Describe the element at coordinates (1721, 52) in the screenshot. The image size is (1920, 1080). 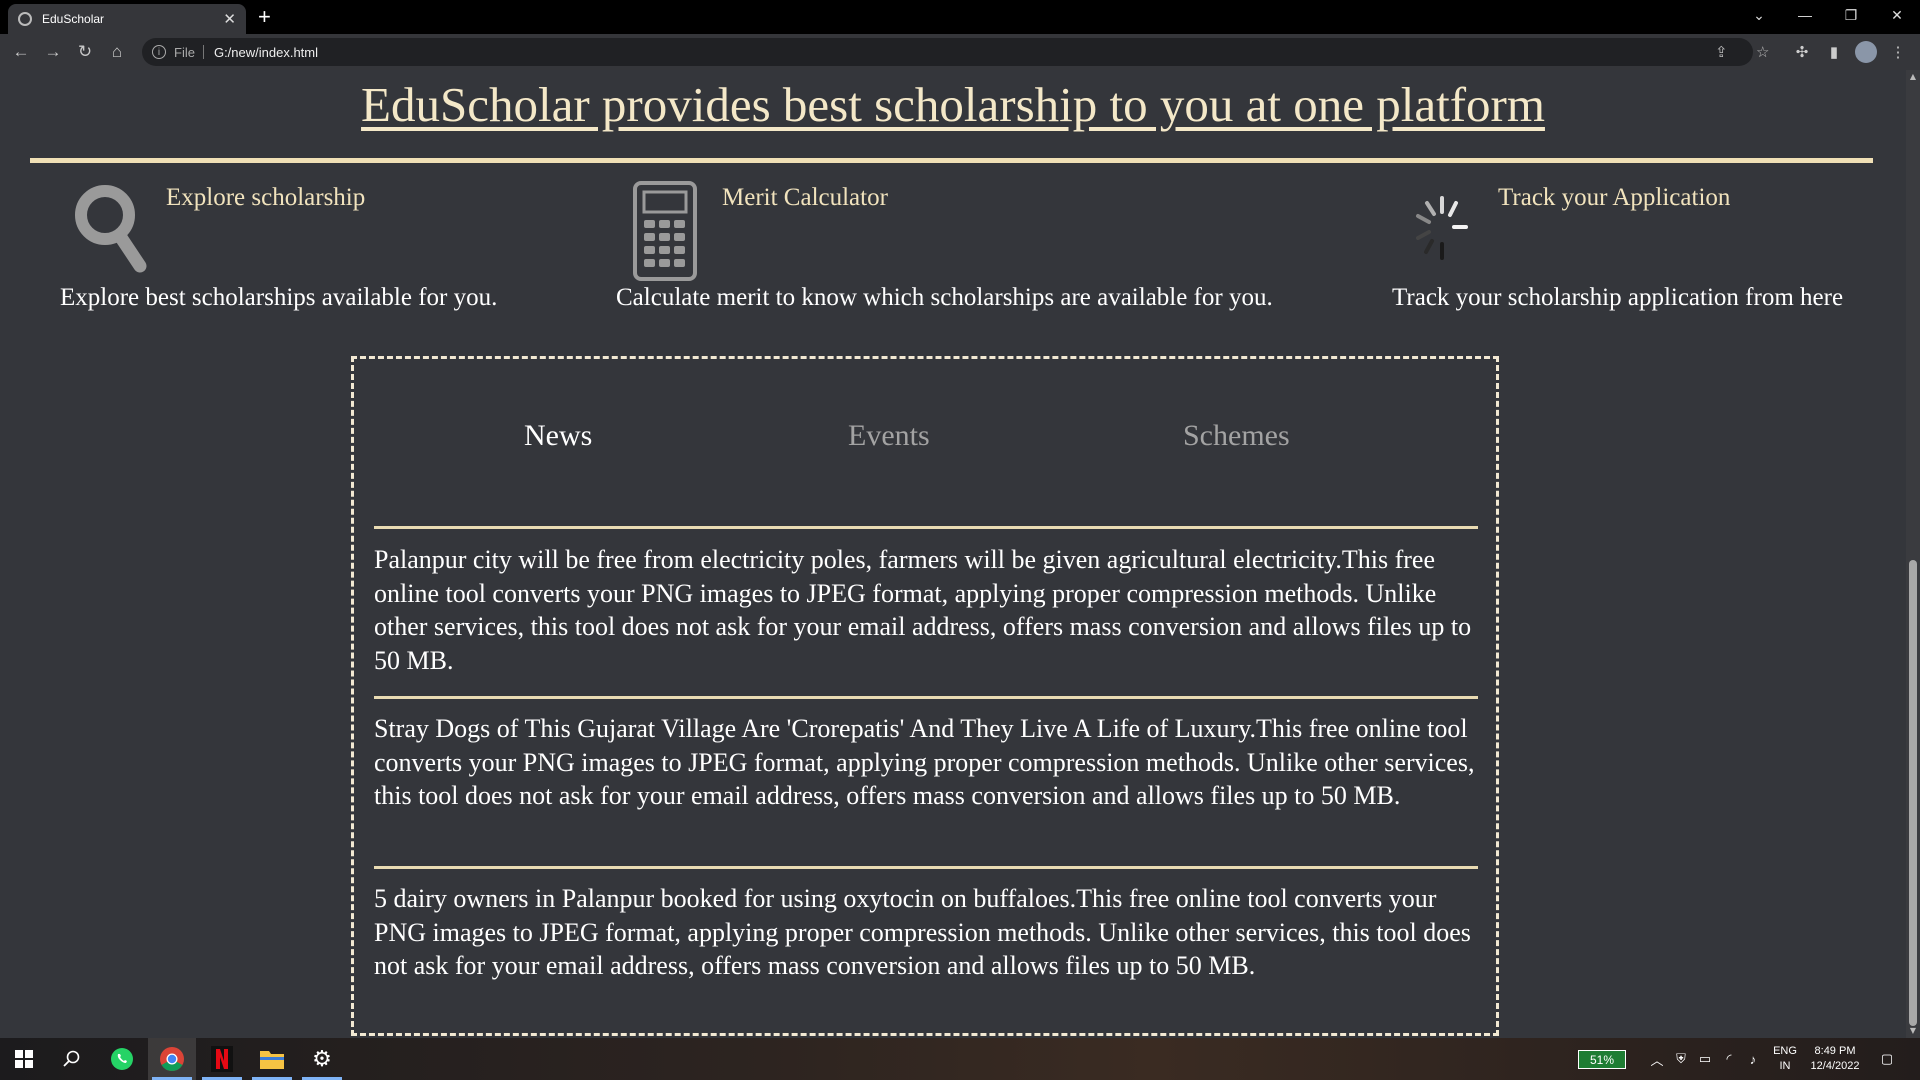
I see `share-icon: ⇪` at that location.